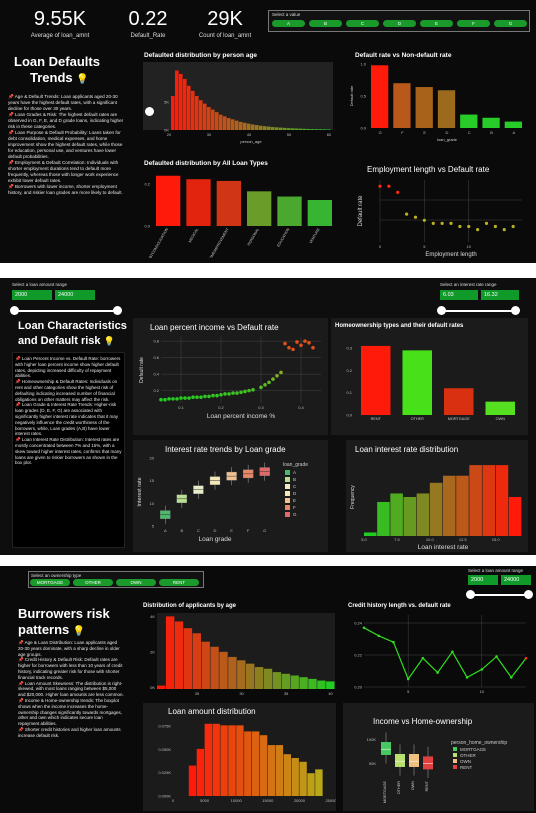 This screenshot has height=813, width=536. Describe the element at coordinates (424, 246) in the screenshot. I see `emp-xtick: 5` at that location.